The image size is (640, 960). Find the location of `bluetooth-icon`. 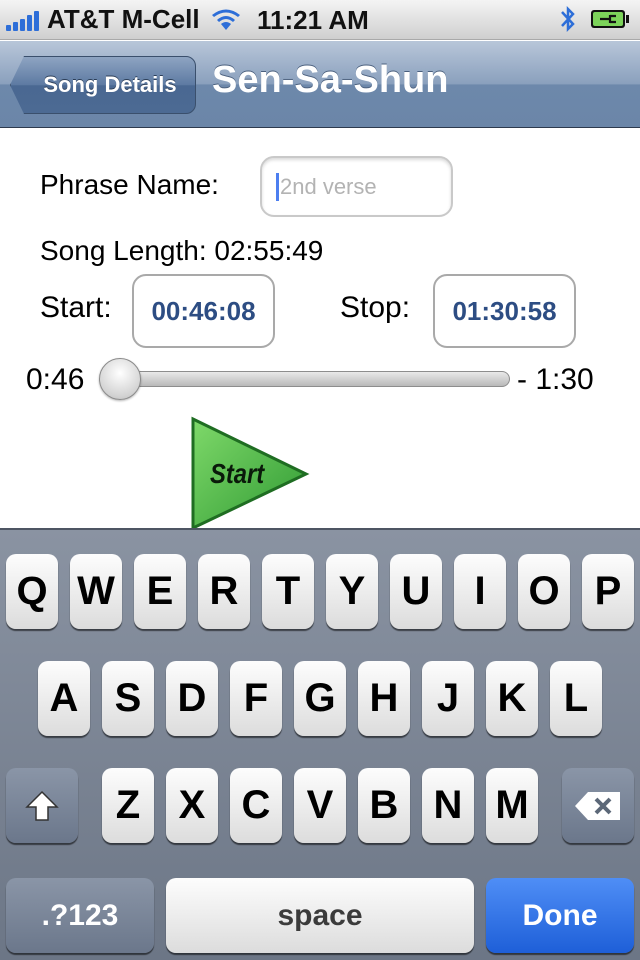

bluetooth-icon is located at coordinates (568, 19).